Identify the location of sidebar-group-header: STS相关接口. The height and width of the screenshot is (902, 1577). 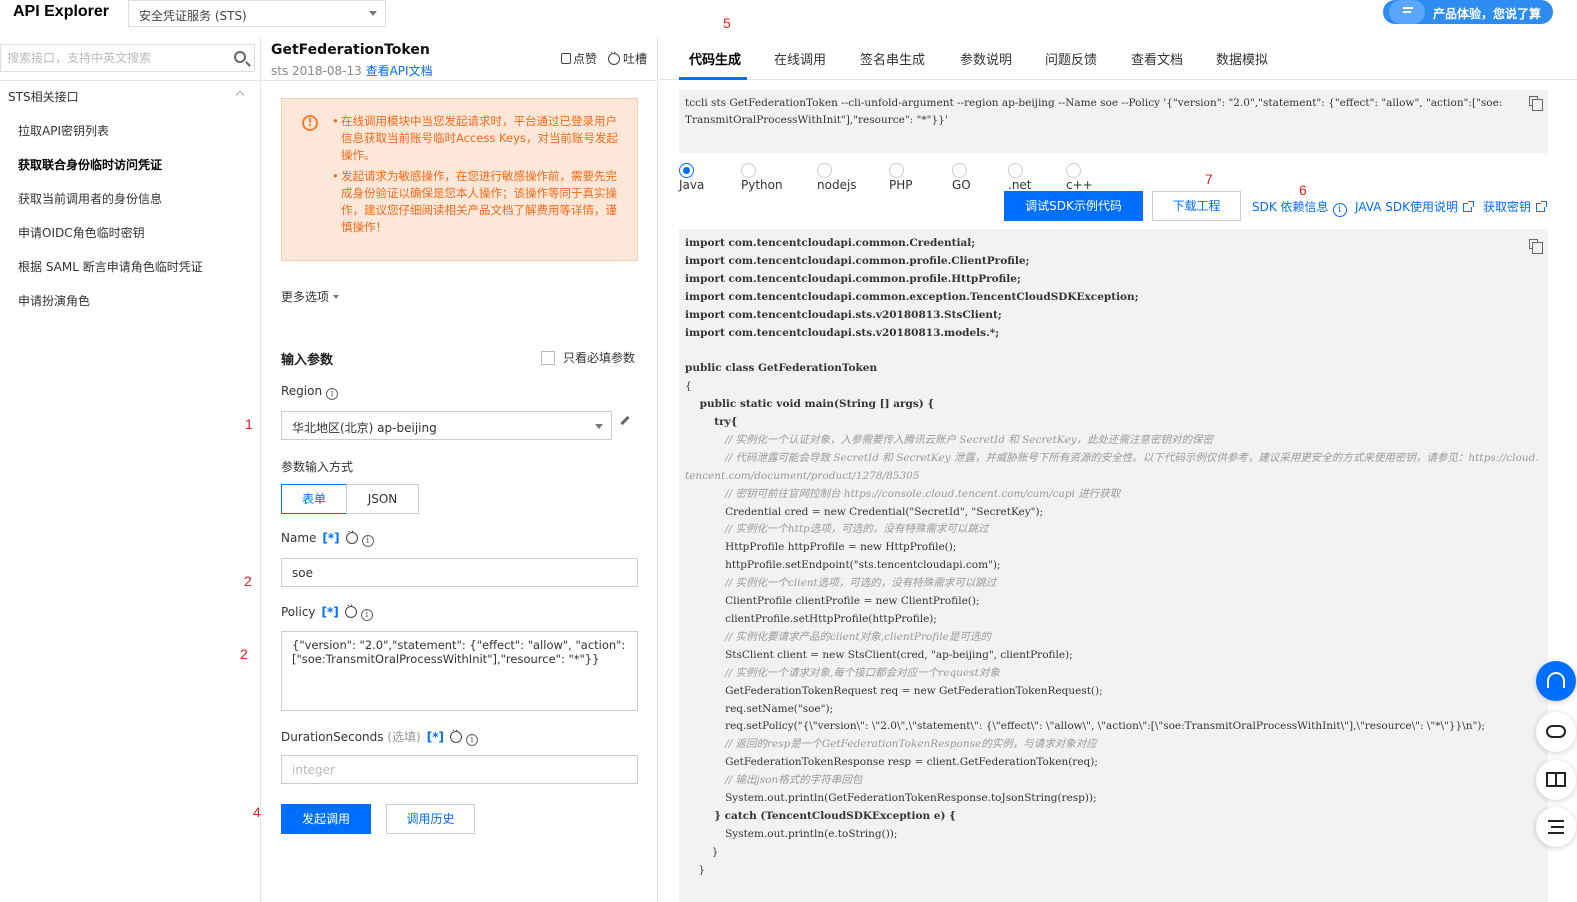
(43, 96).